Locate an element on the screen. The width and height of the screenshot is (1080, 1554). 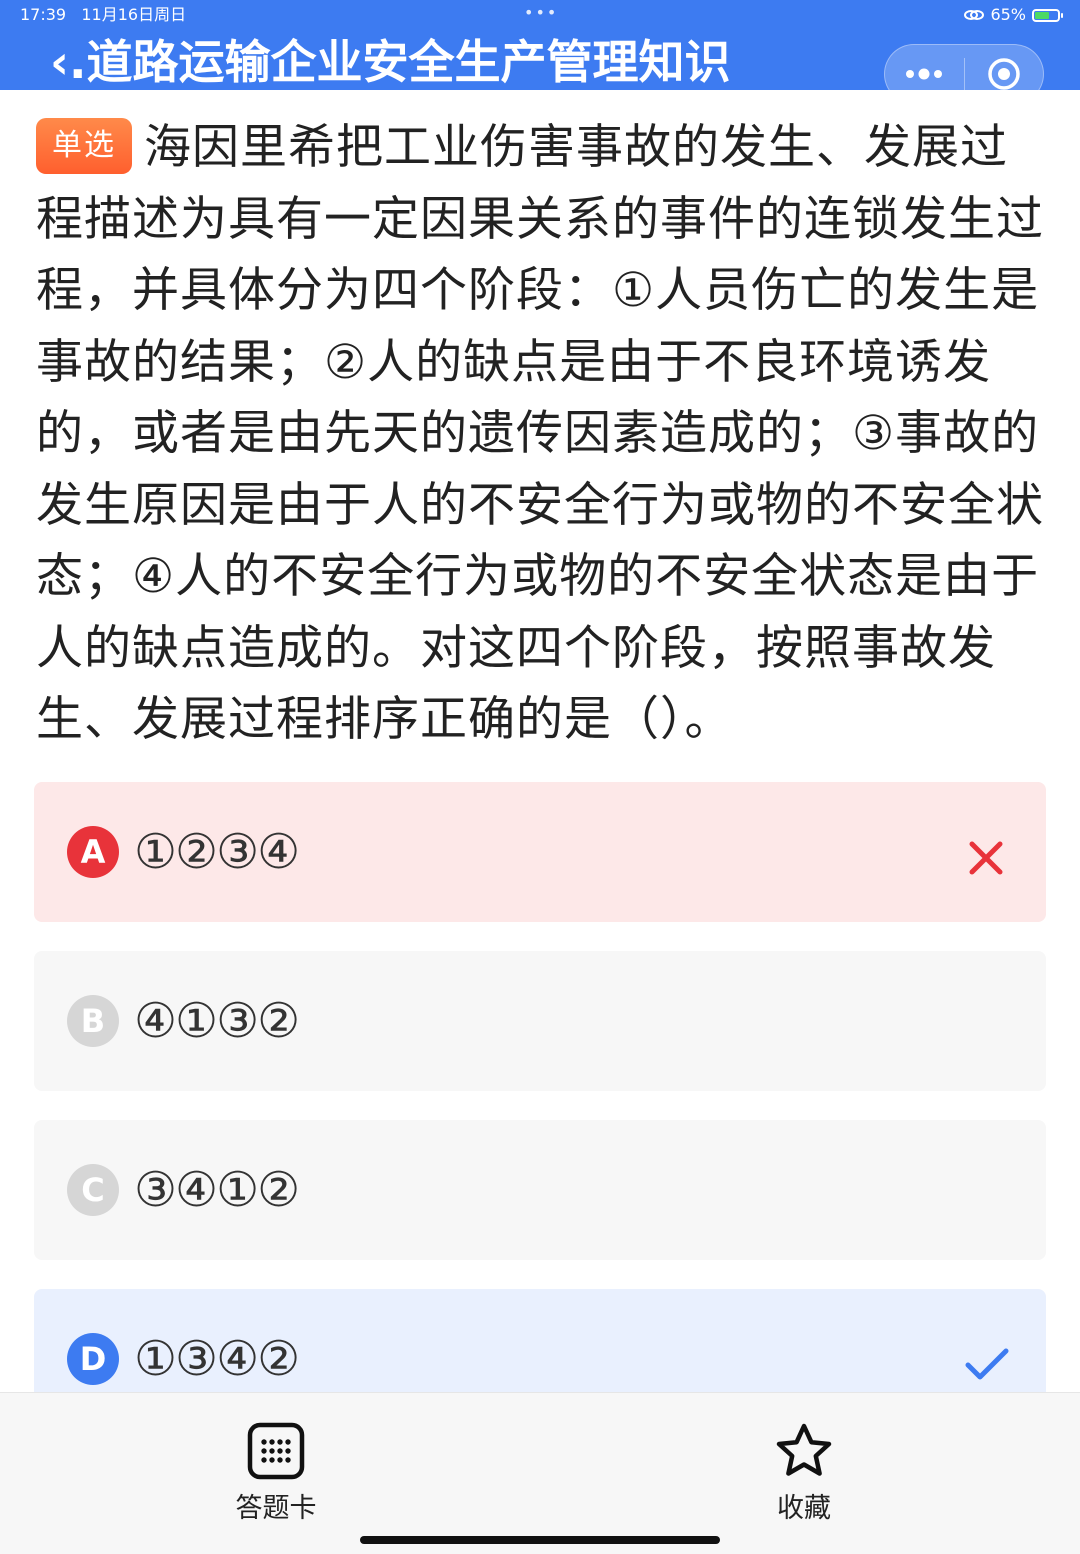
answer-card-button: 答题卡 is located at coordinates (276, 1474).